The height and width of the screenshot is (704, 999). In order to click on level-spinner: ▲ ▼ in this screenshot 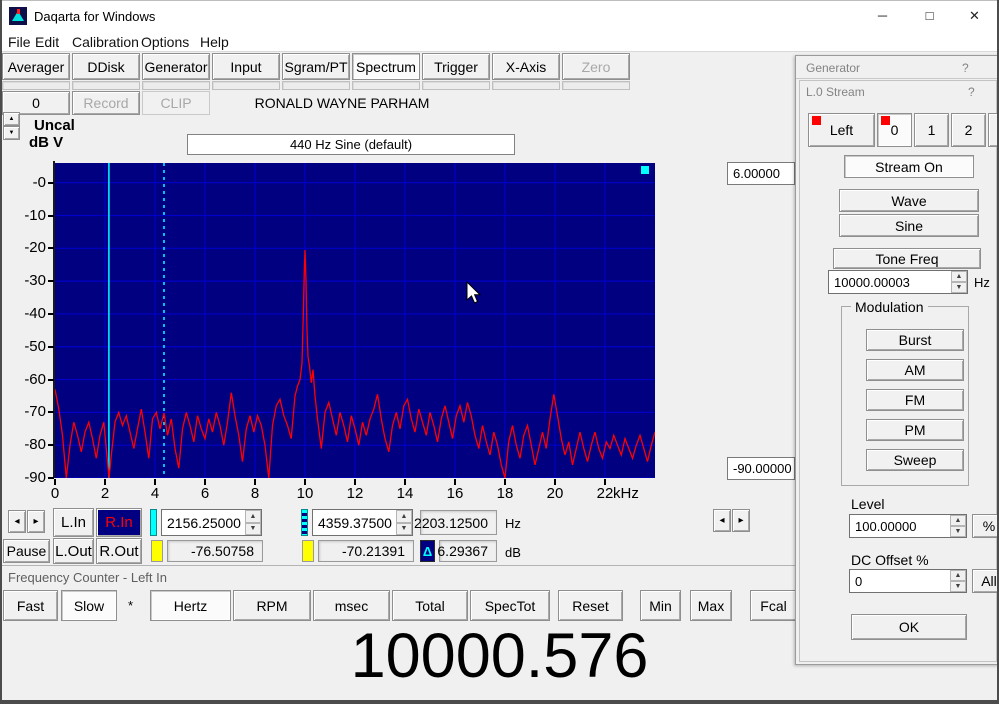, I will do `click(958, 526)`.